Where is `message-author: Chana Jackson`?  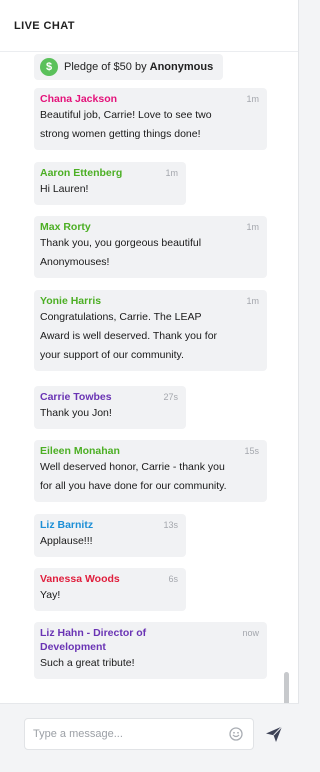 message-author: Chana Jackson is located at coordinates (79, 99).